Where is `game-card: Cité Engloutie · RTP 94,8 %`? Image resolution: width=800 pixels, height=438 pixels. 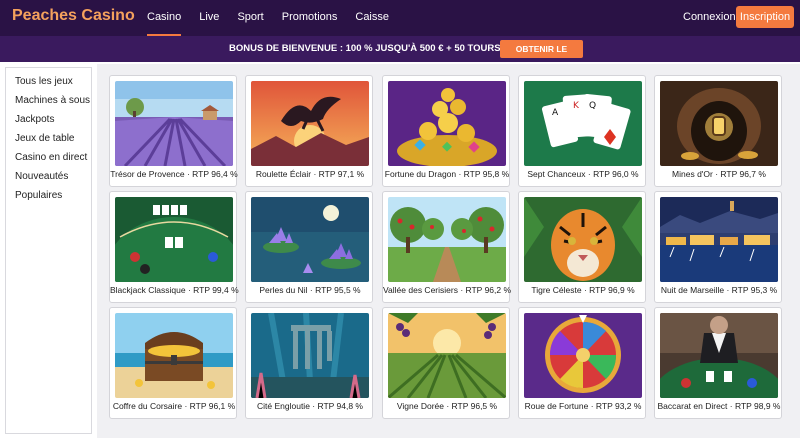 game-card: Cité Engloutie · RTP 94,8 % is located at coordinates (309, 363).